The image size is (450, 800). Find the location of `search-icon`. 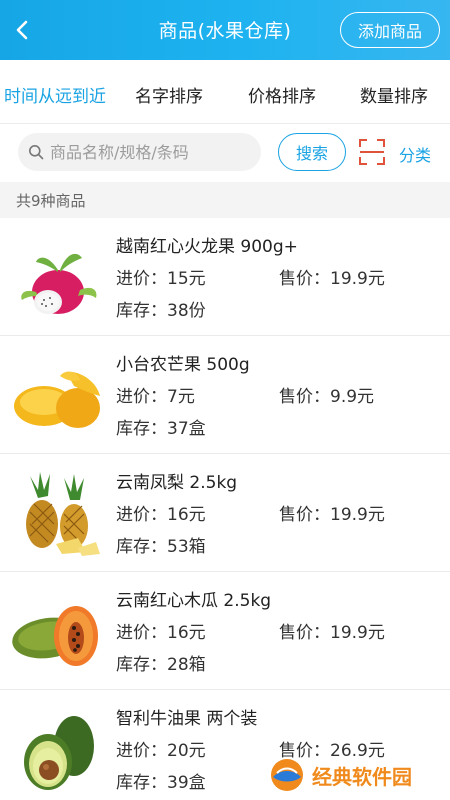

search-icon is located at coordinates (36, 152).